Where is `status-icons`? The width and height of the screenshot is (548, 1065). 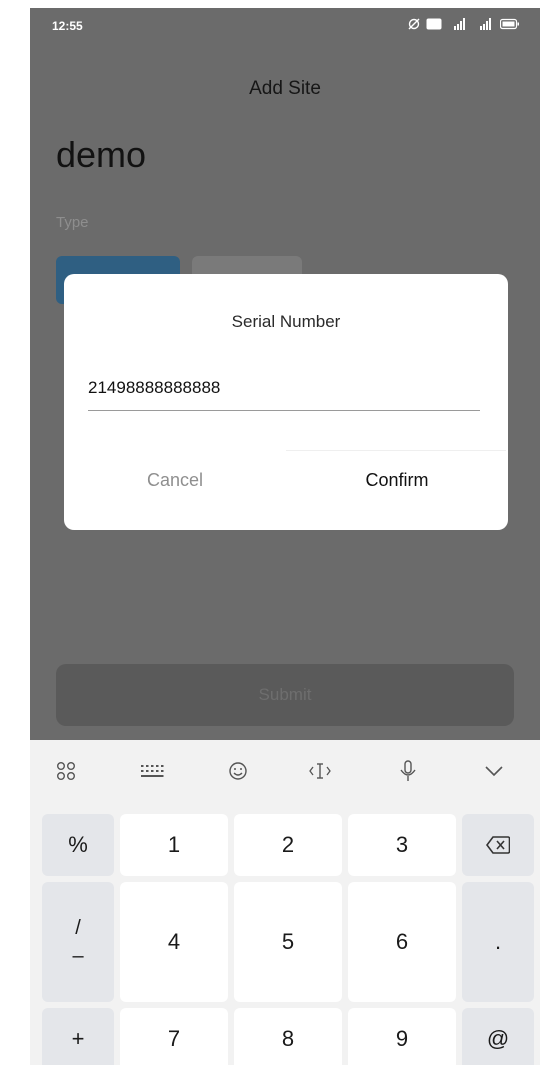 status-icons is located at coordinates (464, 24).